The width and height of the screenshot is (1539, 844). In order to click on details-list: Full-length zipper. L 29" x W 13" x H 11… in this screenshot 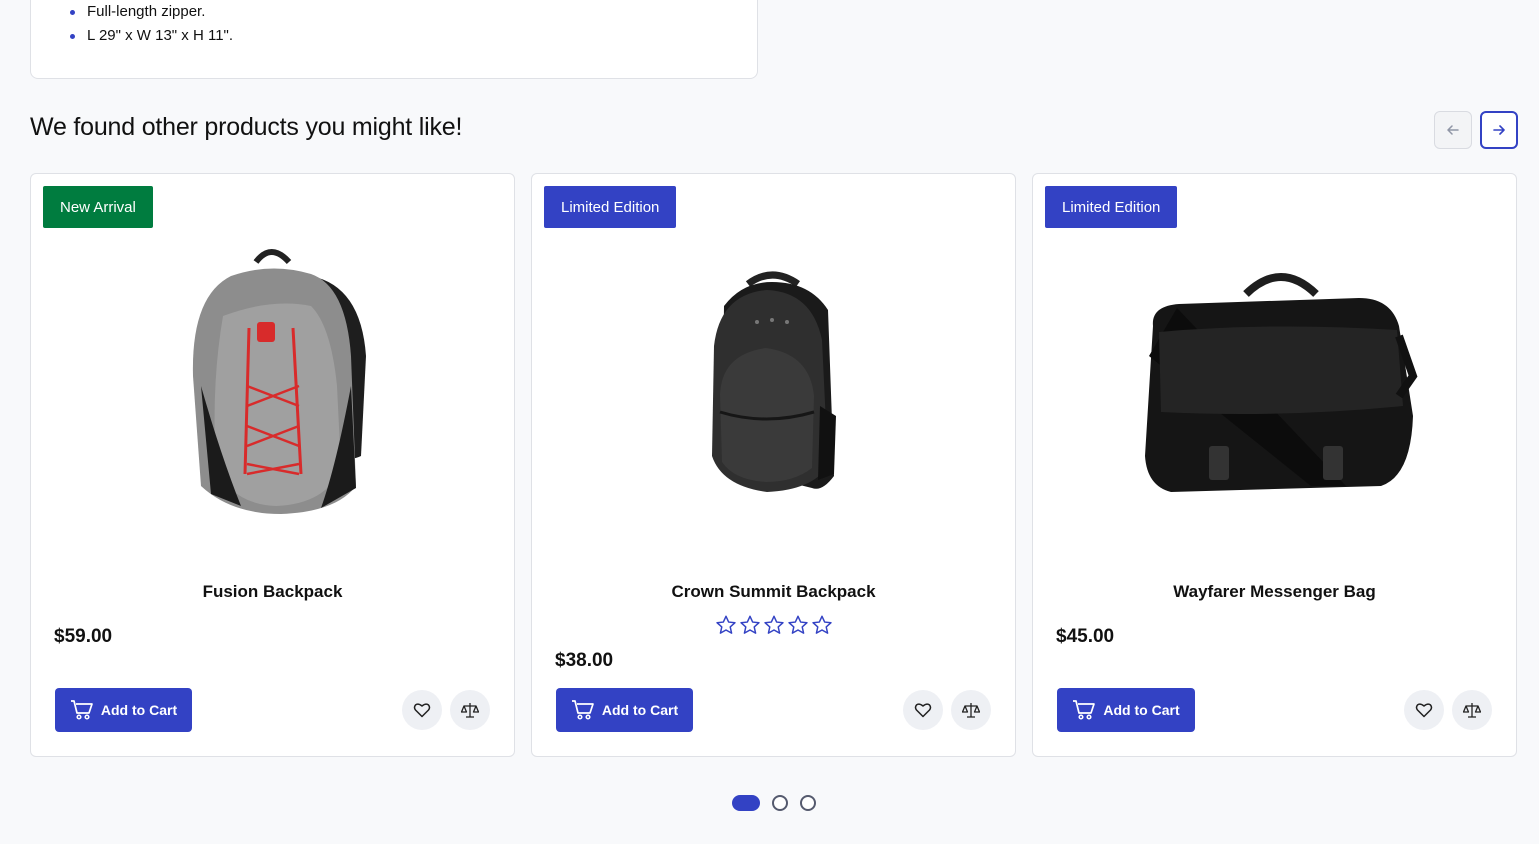, I will do `click(151, 24)`.